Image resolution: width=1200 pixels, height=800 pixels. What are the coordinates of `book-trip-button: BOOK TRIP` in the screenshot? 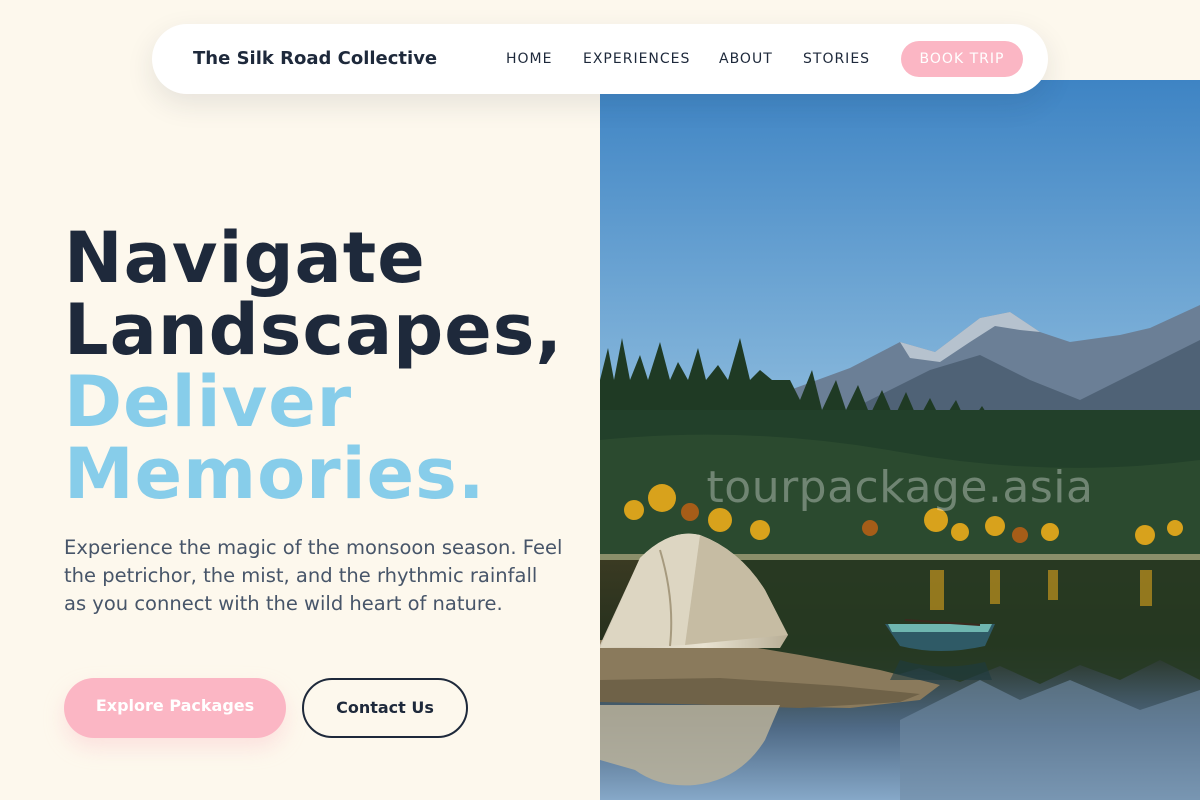 It's located at (962, 59).